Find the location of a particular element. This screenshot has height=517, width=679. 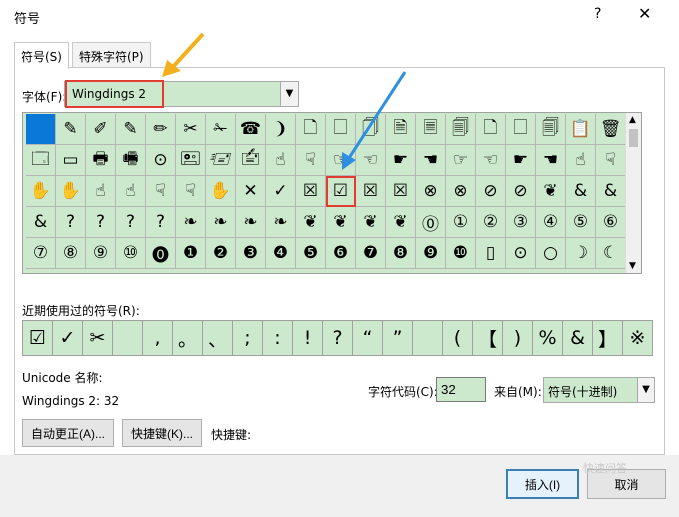

recent-symbol-cell: ✂ is located at coordinates (98, 338).